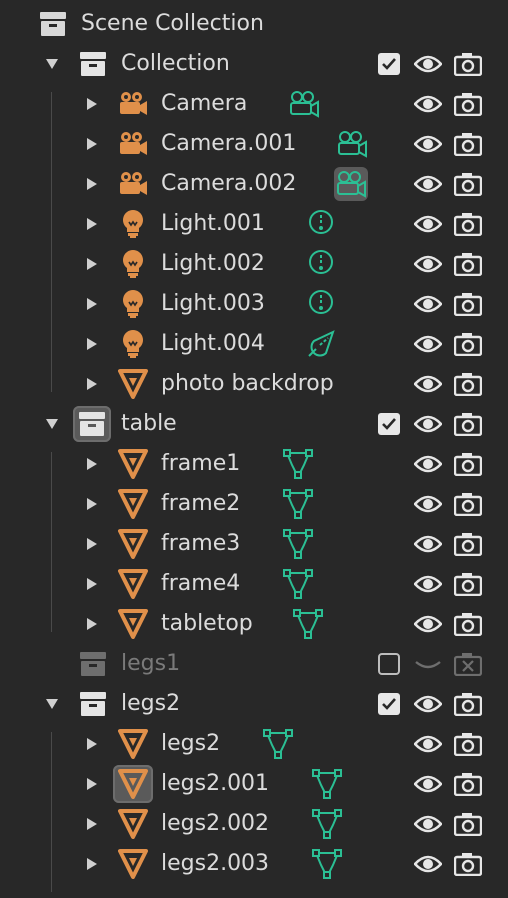 This screenshot has width=508, height=898. What do you see at coordinates (254, 744) in the screenshot?
I see `outliner-item-legs2: legs2` at bounding box center [254, 744].